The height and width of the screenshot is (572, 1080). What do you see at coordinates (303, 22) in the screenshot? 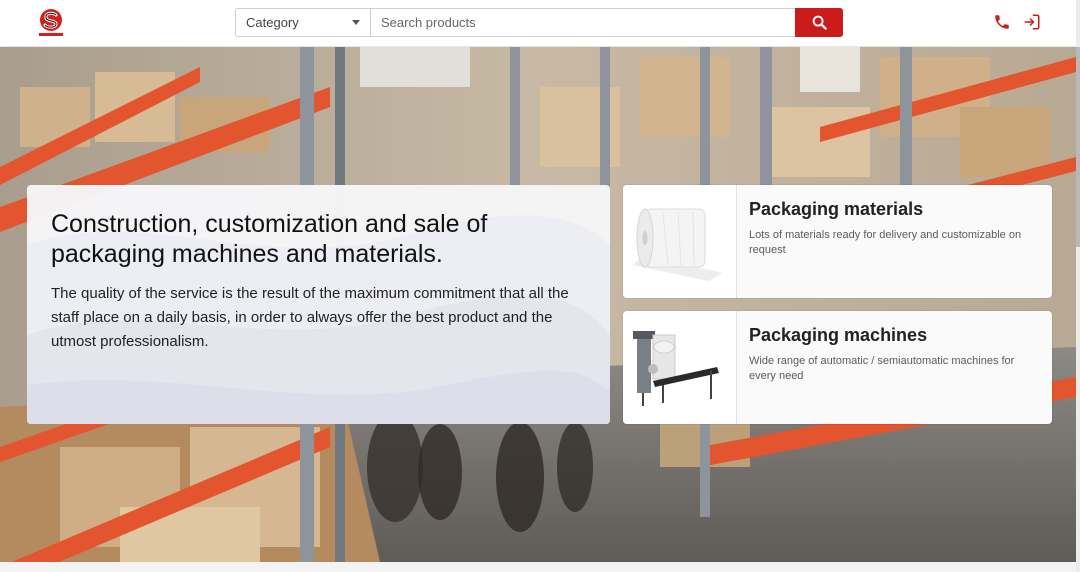
I see `category-select: Category` at bounding box center [303, 22].